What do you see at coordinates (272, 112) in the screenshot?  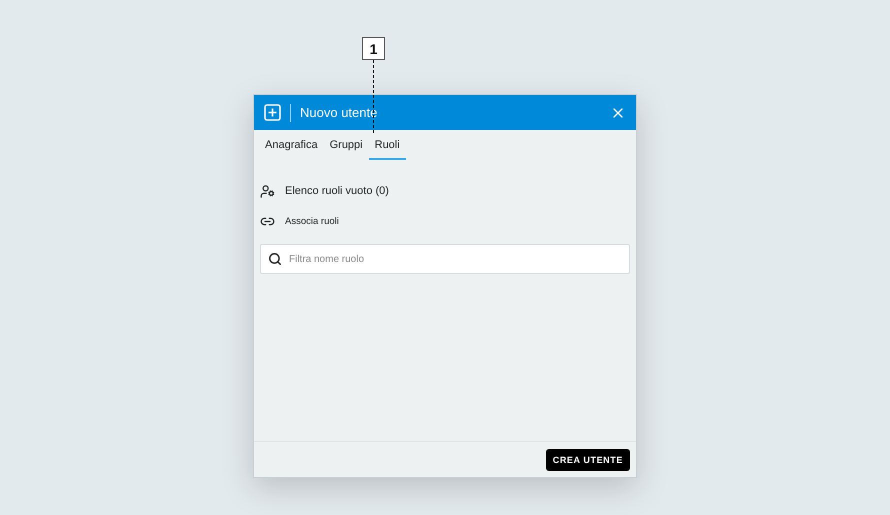 I see `add-icon` at bounding box center [272, 112].